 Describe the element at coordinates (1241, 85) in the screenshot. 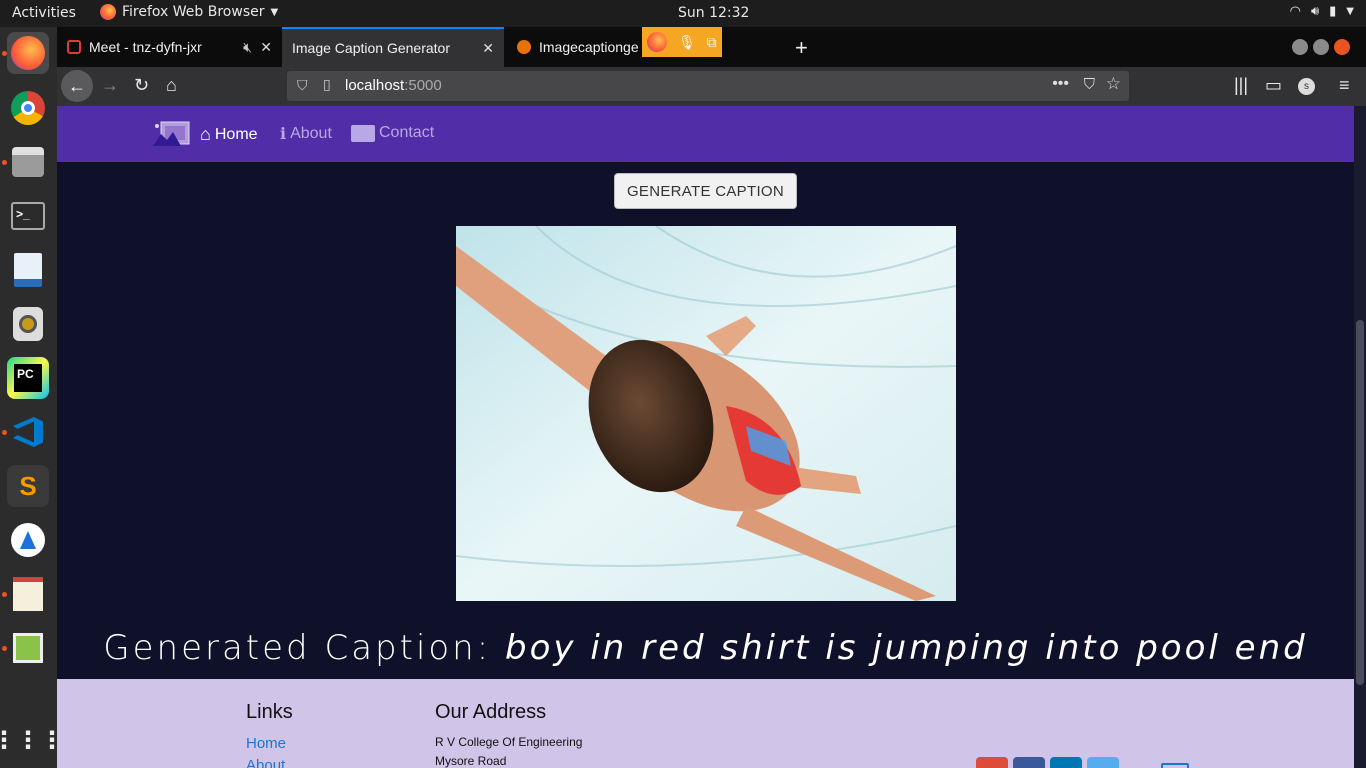

I see `library-icon: |||` at that location.